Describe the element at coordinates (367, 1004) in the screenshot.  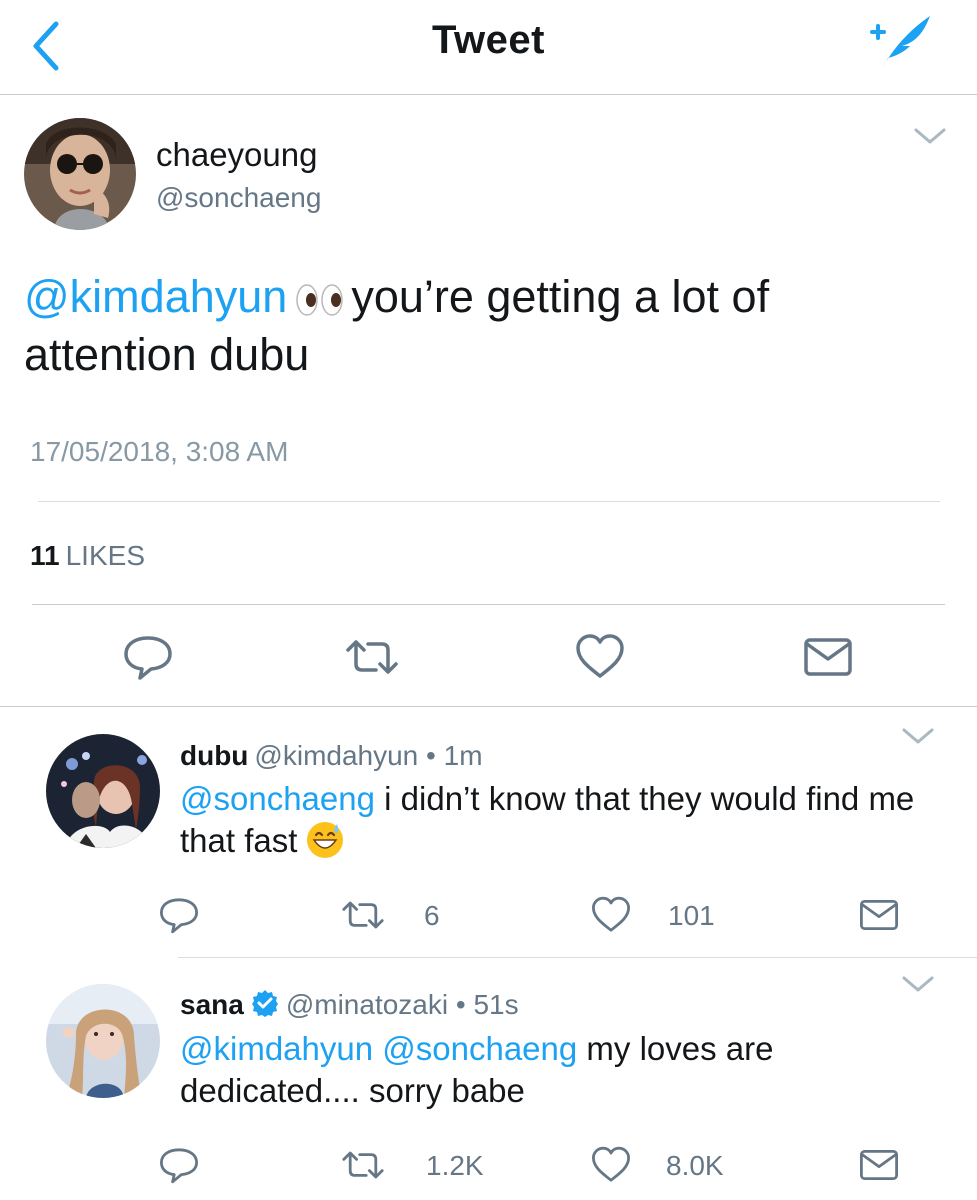
I see `author-handle: @minatozaki` at that location.